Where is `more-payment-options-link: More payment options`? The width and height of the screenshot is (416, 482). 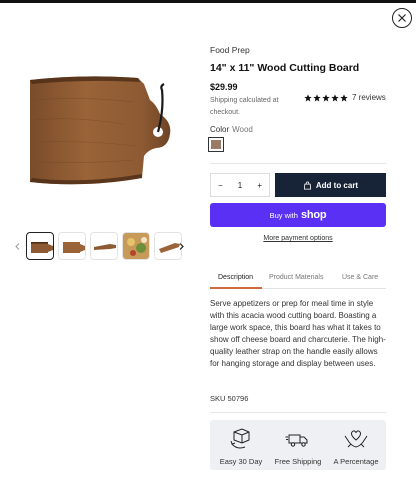 more-payment-options-link: More payment options is located at coordinates (298, 238).